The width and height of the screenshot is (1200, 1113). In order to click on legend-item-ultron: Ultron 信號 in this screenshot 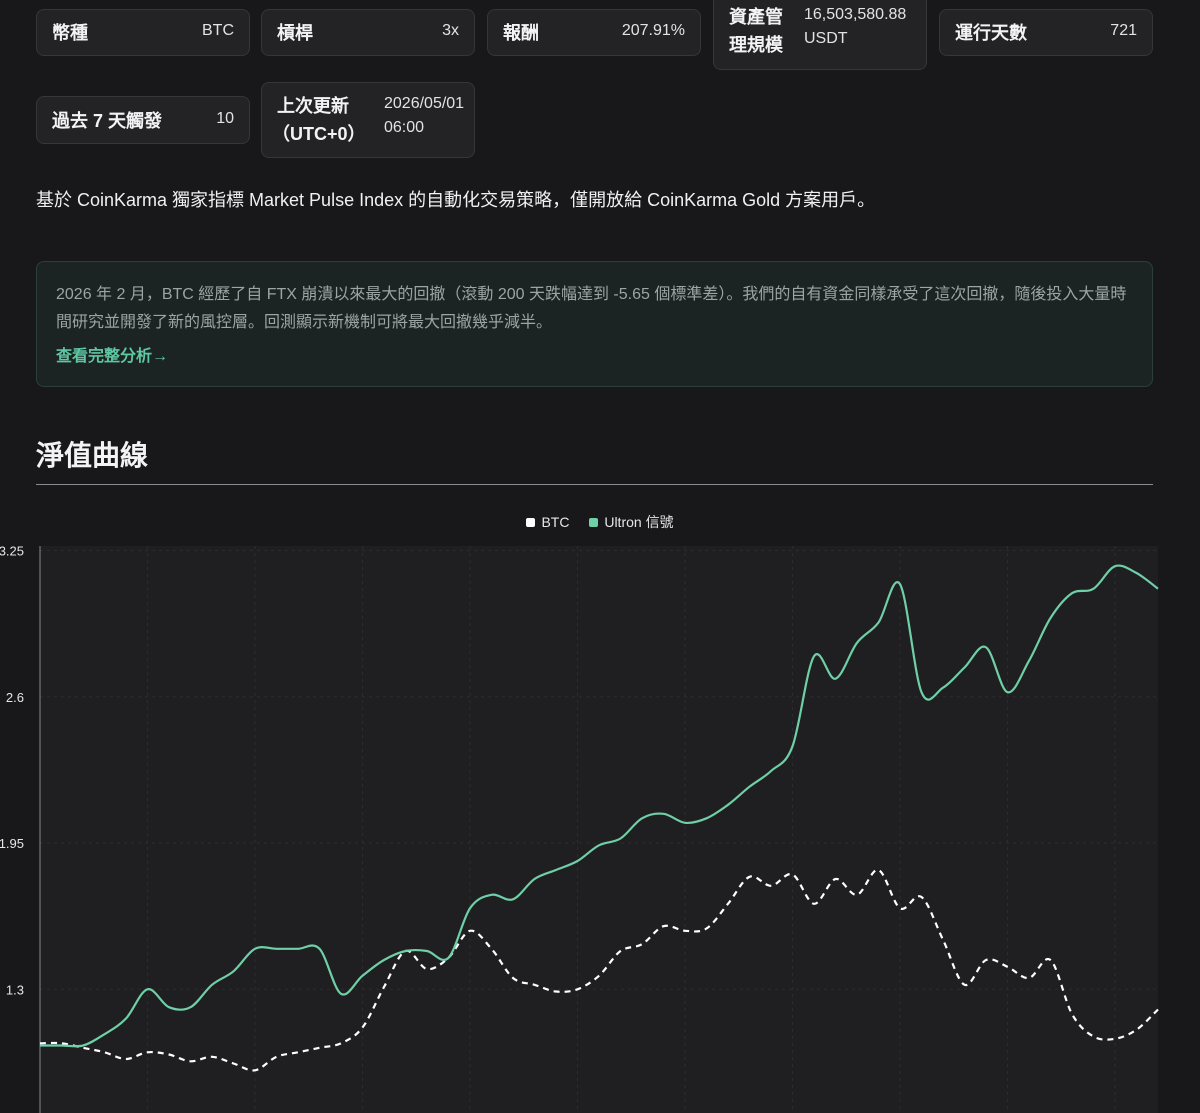, I will do `click(631, 522)`.